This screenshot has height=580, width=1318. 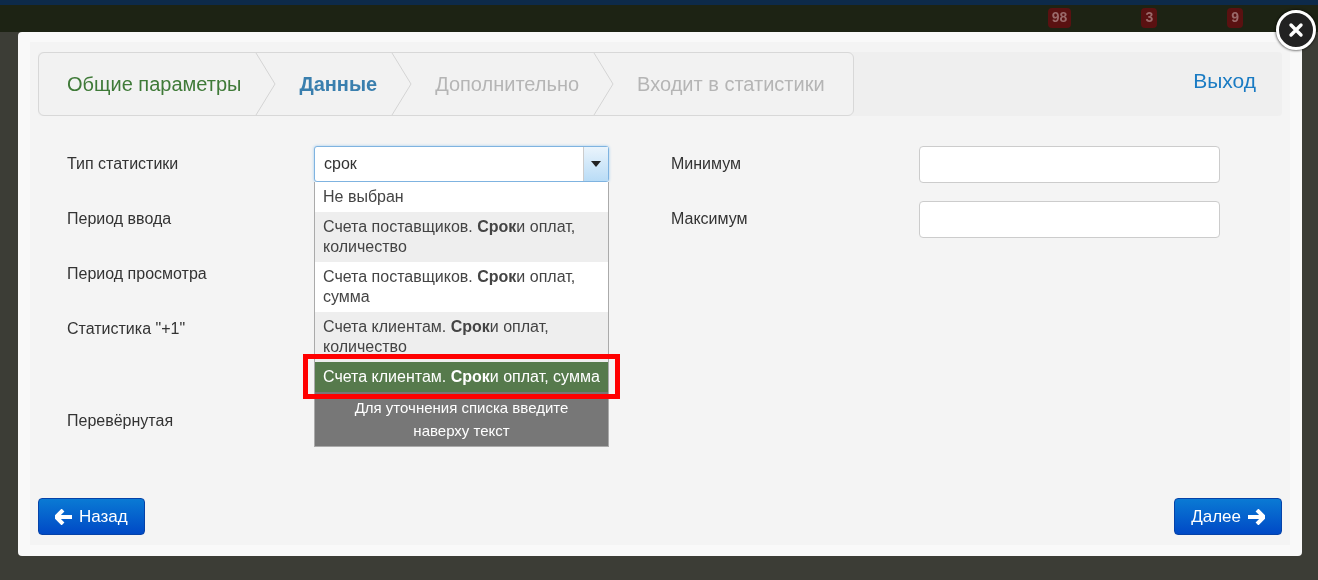 I want to click on field-label: Статистика "+1", so click(x=126, y=328).